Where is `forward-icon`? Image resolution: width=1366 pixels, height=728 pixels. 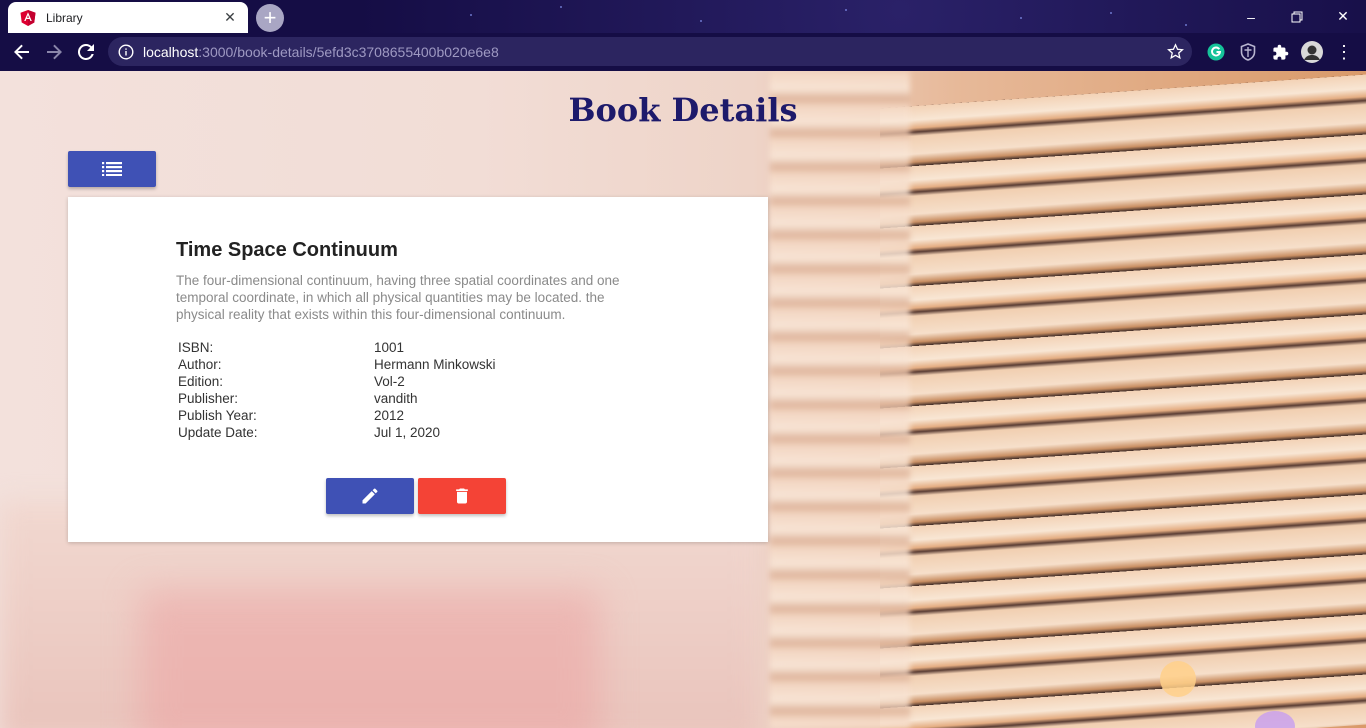
forward-icon is located at coordinates (54, 52).